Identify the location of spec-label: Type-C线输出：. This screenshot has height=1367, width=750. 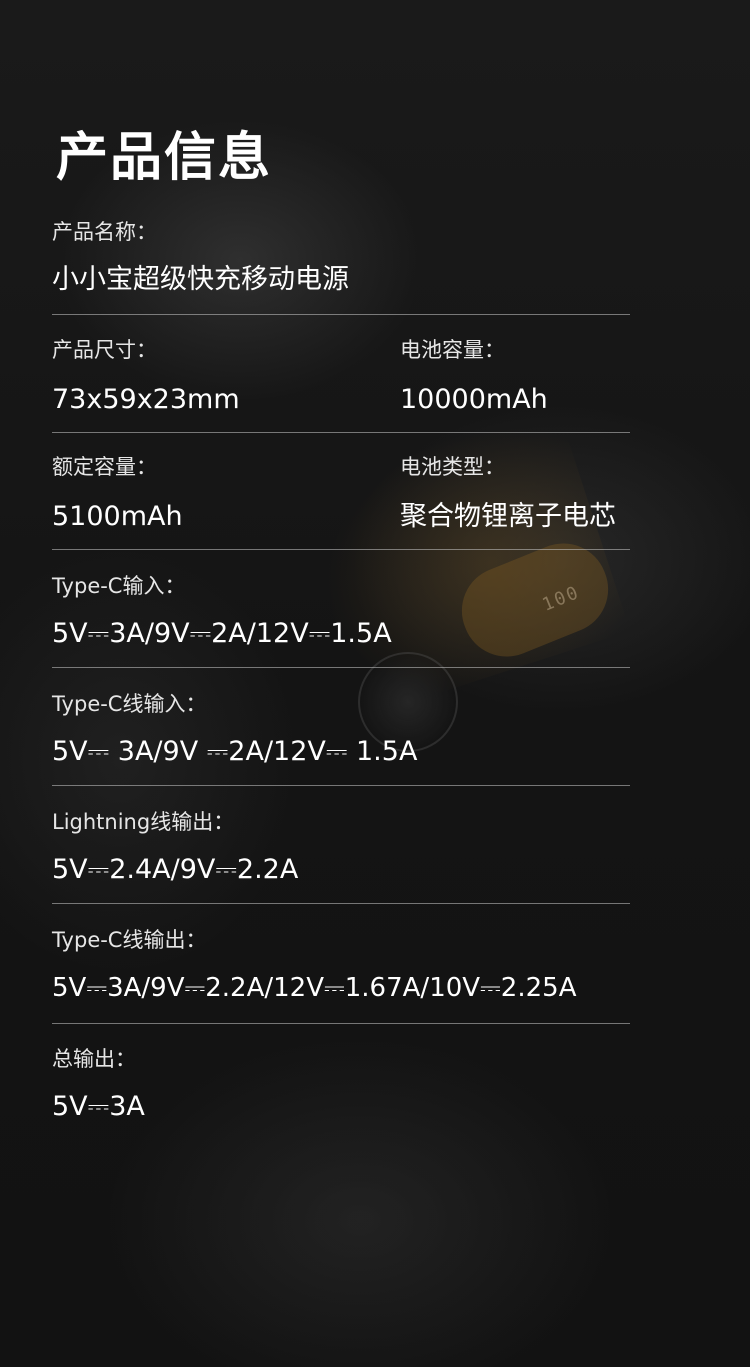
(129, 940).